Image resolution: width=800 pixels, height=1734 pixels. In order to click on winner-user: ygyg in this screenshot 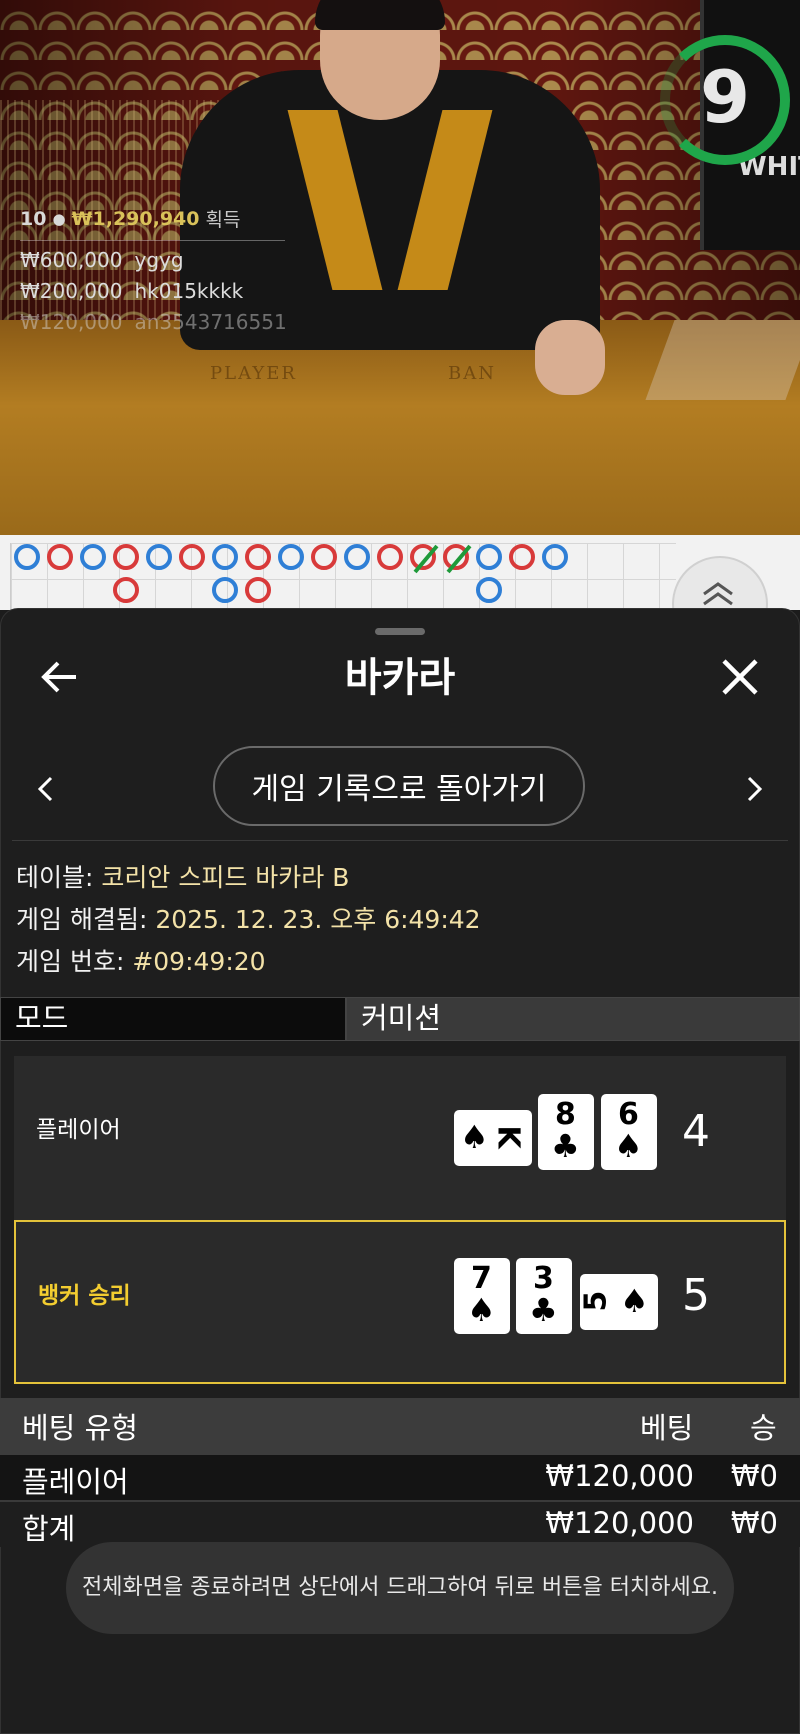, I will do `click(159, 260)`.